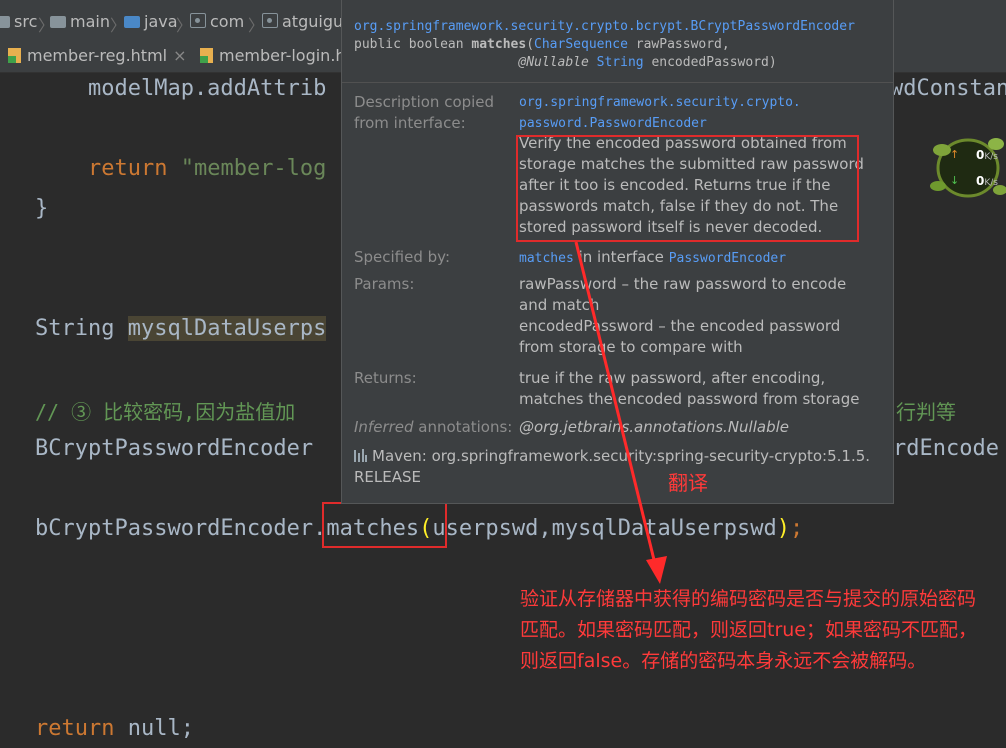 This screenshot has height=748, width=1006. Describe the element at coordinates (179, 55) in the screenshot. I see `close-icon: ×` at that location.